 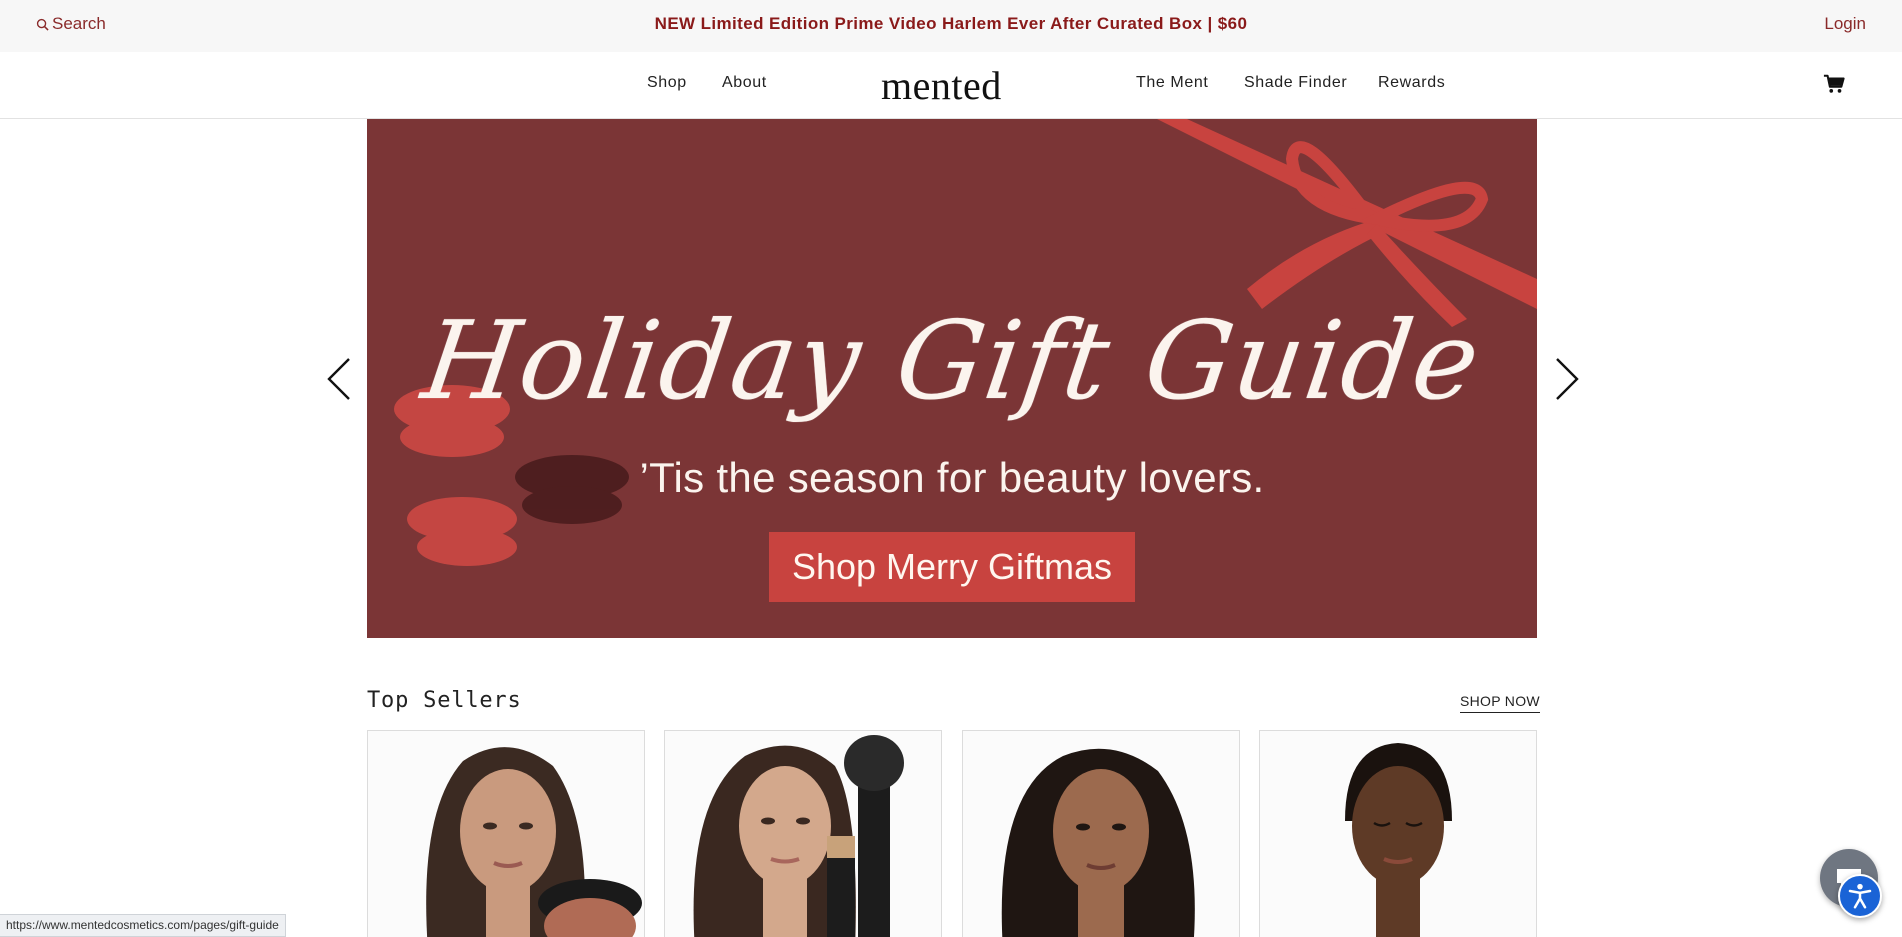 I want to click on accessibility-button, so click(x=1860, y=896).